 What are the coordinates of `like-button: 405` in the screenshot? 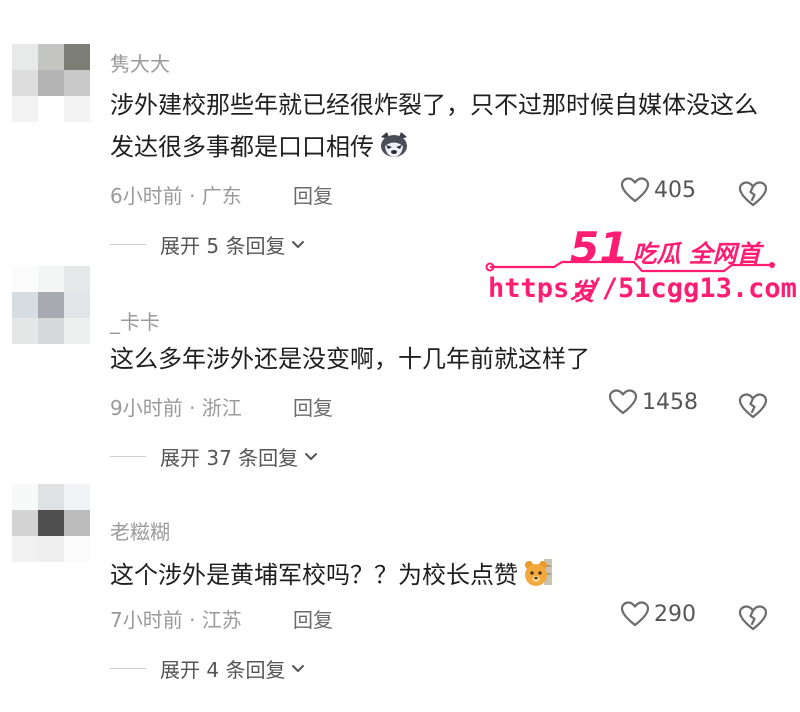 It's located at (658, 190).